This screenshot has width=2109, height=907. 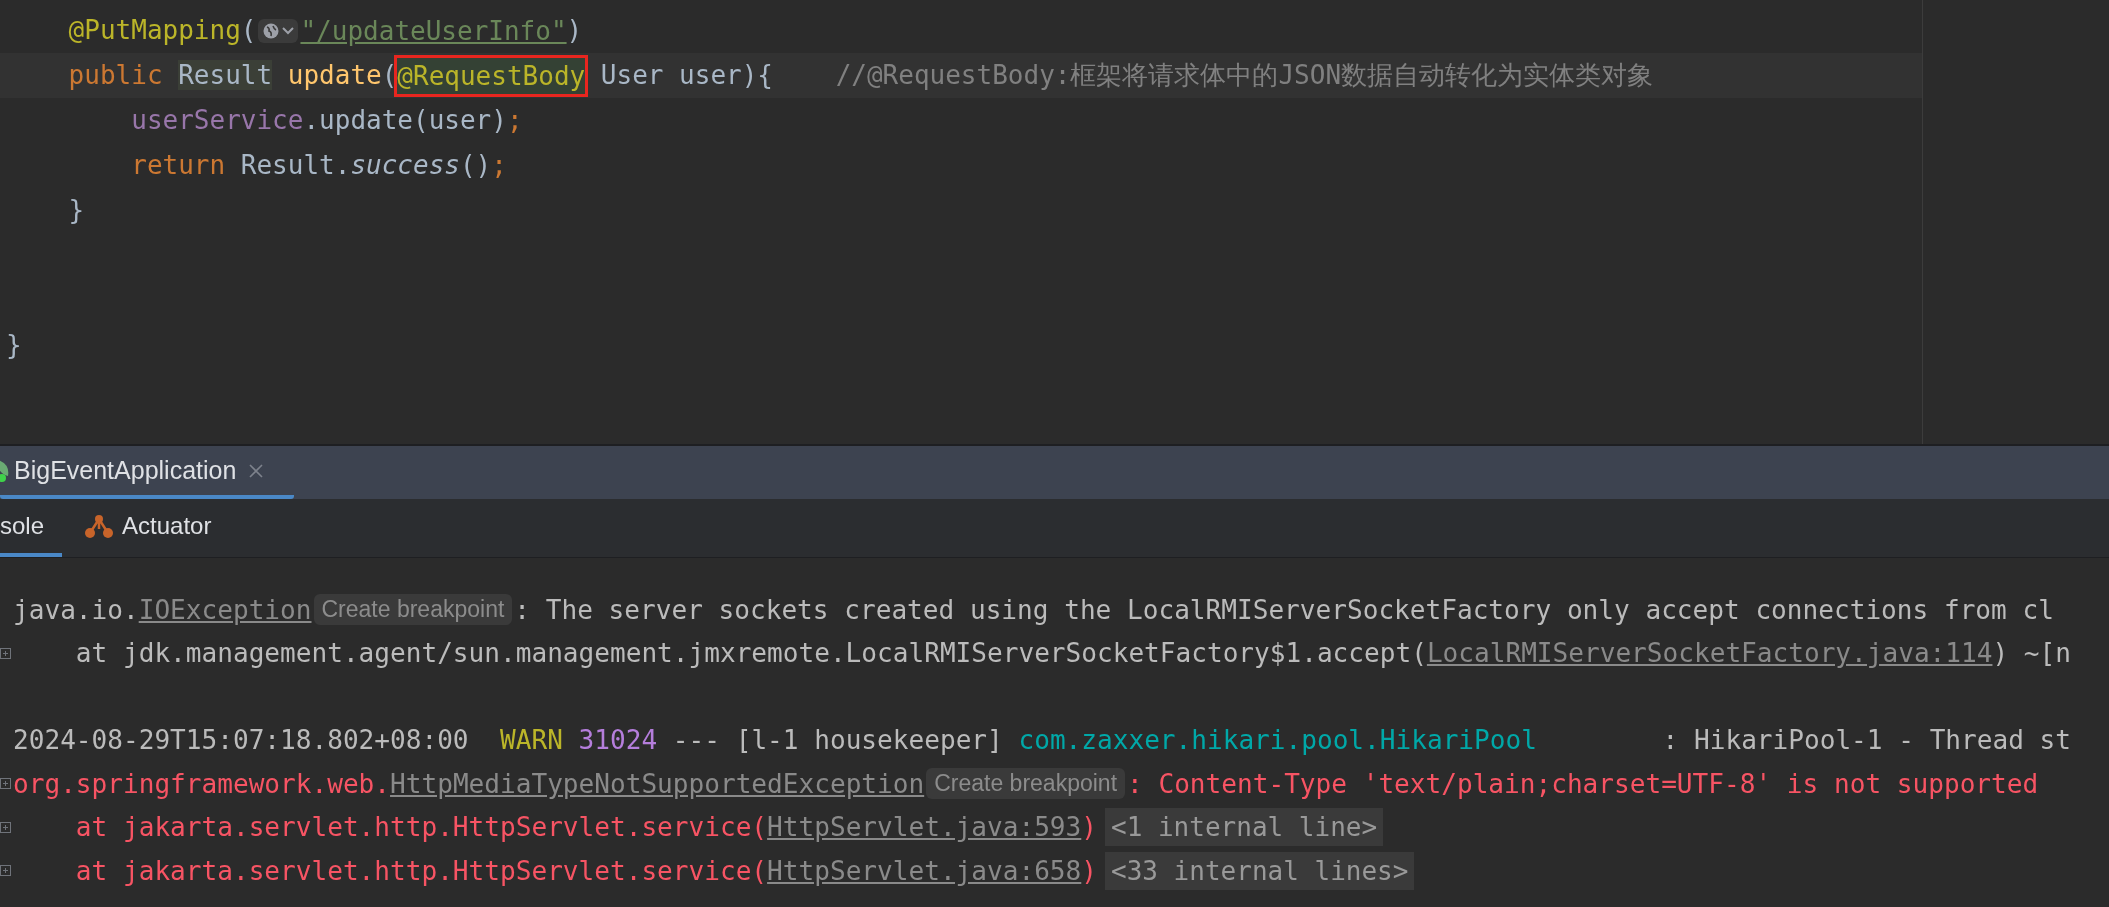 I want to click on source-link: HttpServlet.java:593, so click(x=924, y=827).